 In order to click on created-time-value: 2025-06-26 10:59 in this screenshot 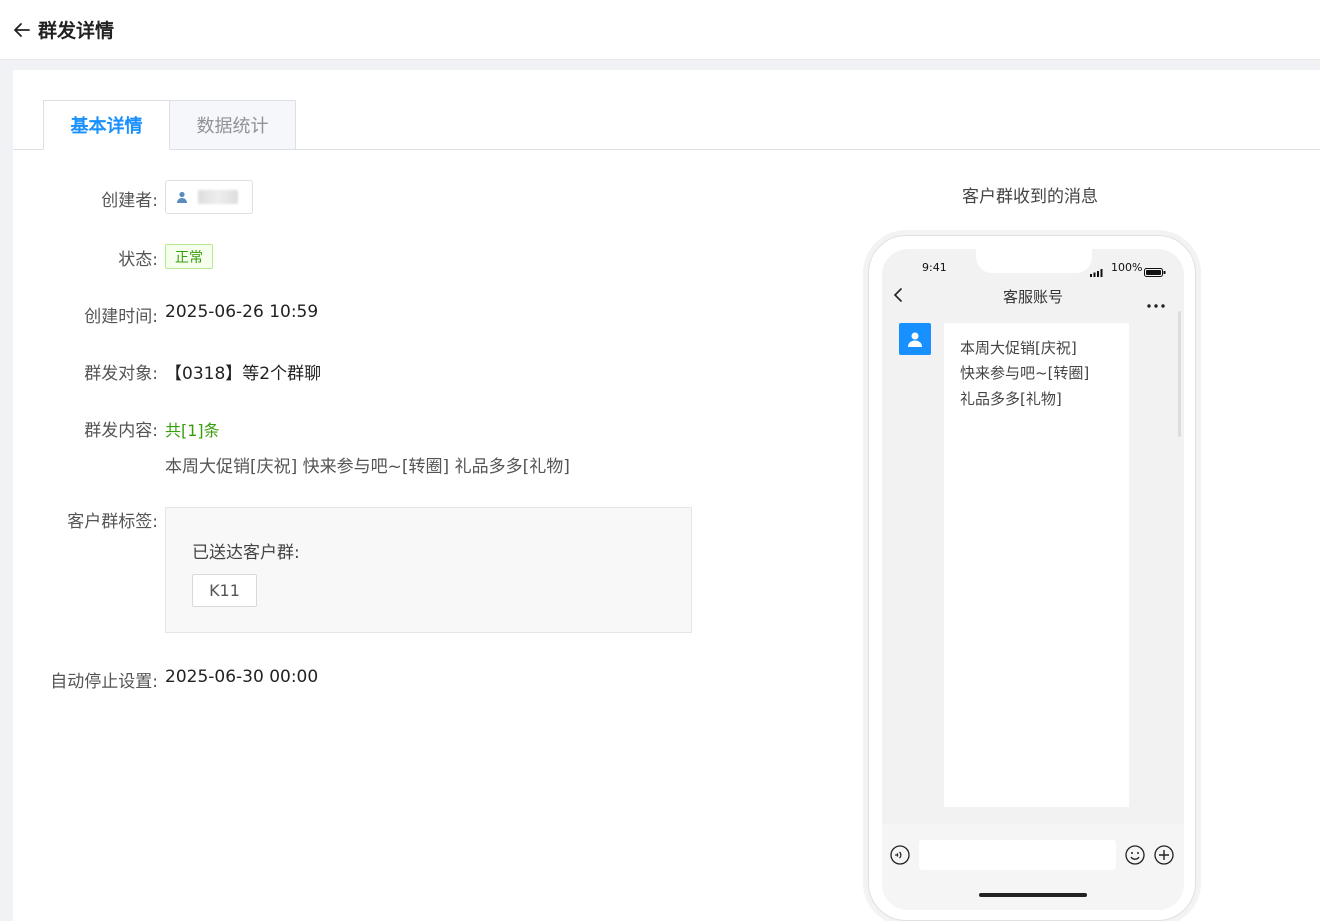, I will do `click(242, 312)`.